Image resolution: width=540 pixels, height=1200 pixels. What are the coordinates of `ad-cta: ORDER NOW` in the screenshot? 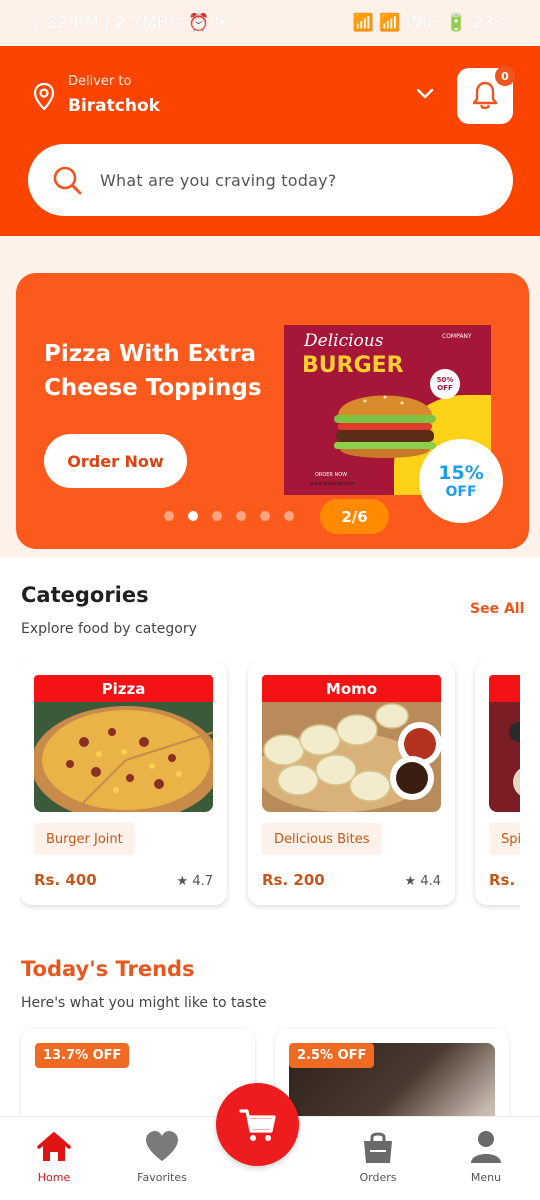 It's located at (331, 475).